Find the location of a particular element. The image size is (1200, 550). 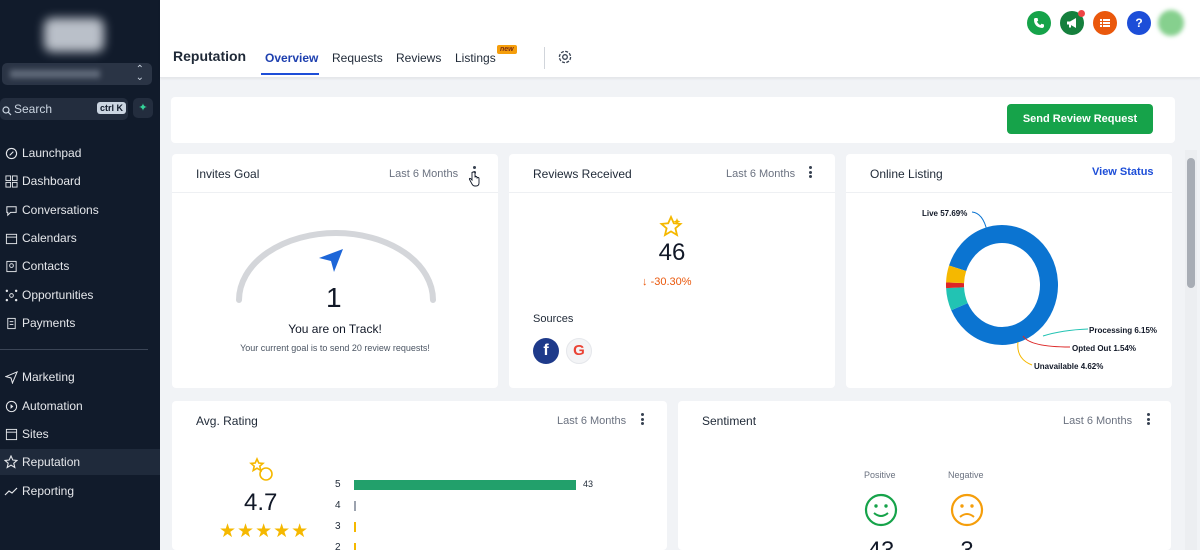

sidebar-item-payments: Payments is located at coordinates (80, 323).